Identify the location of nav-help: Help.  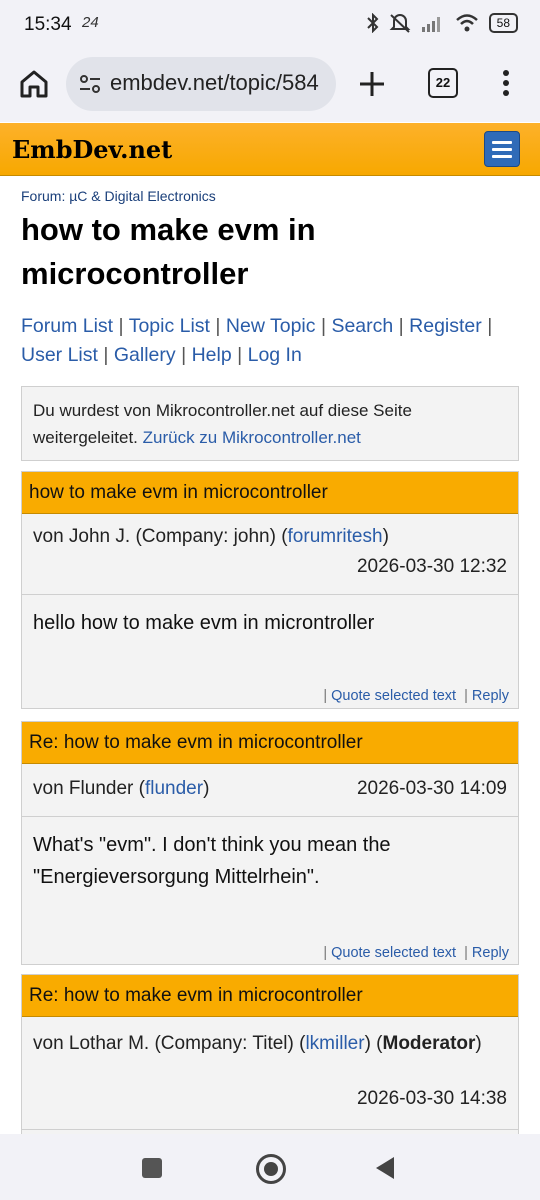
(212, 355).